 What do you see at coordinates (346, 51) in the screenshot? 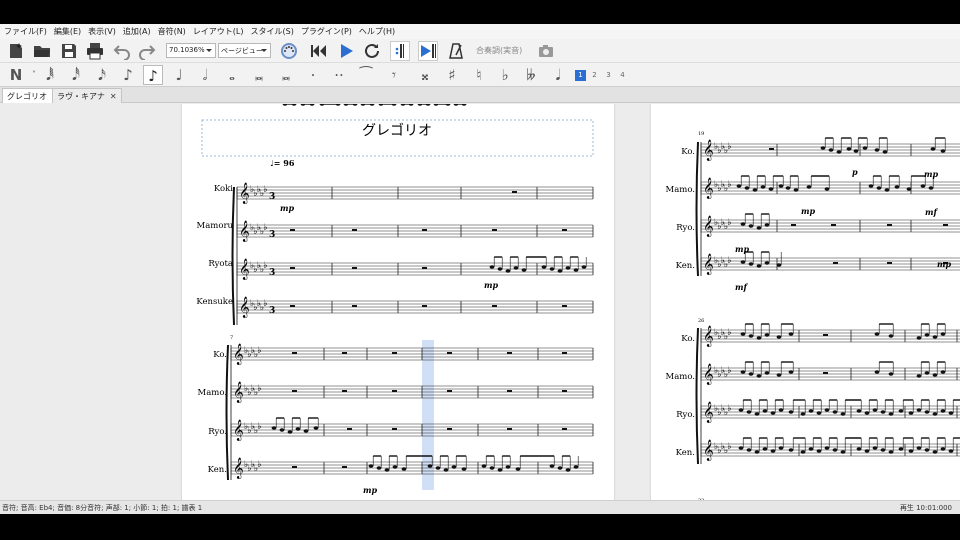
I see `play-icon` at bounding box center [346, 51].